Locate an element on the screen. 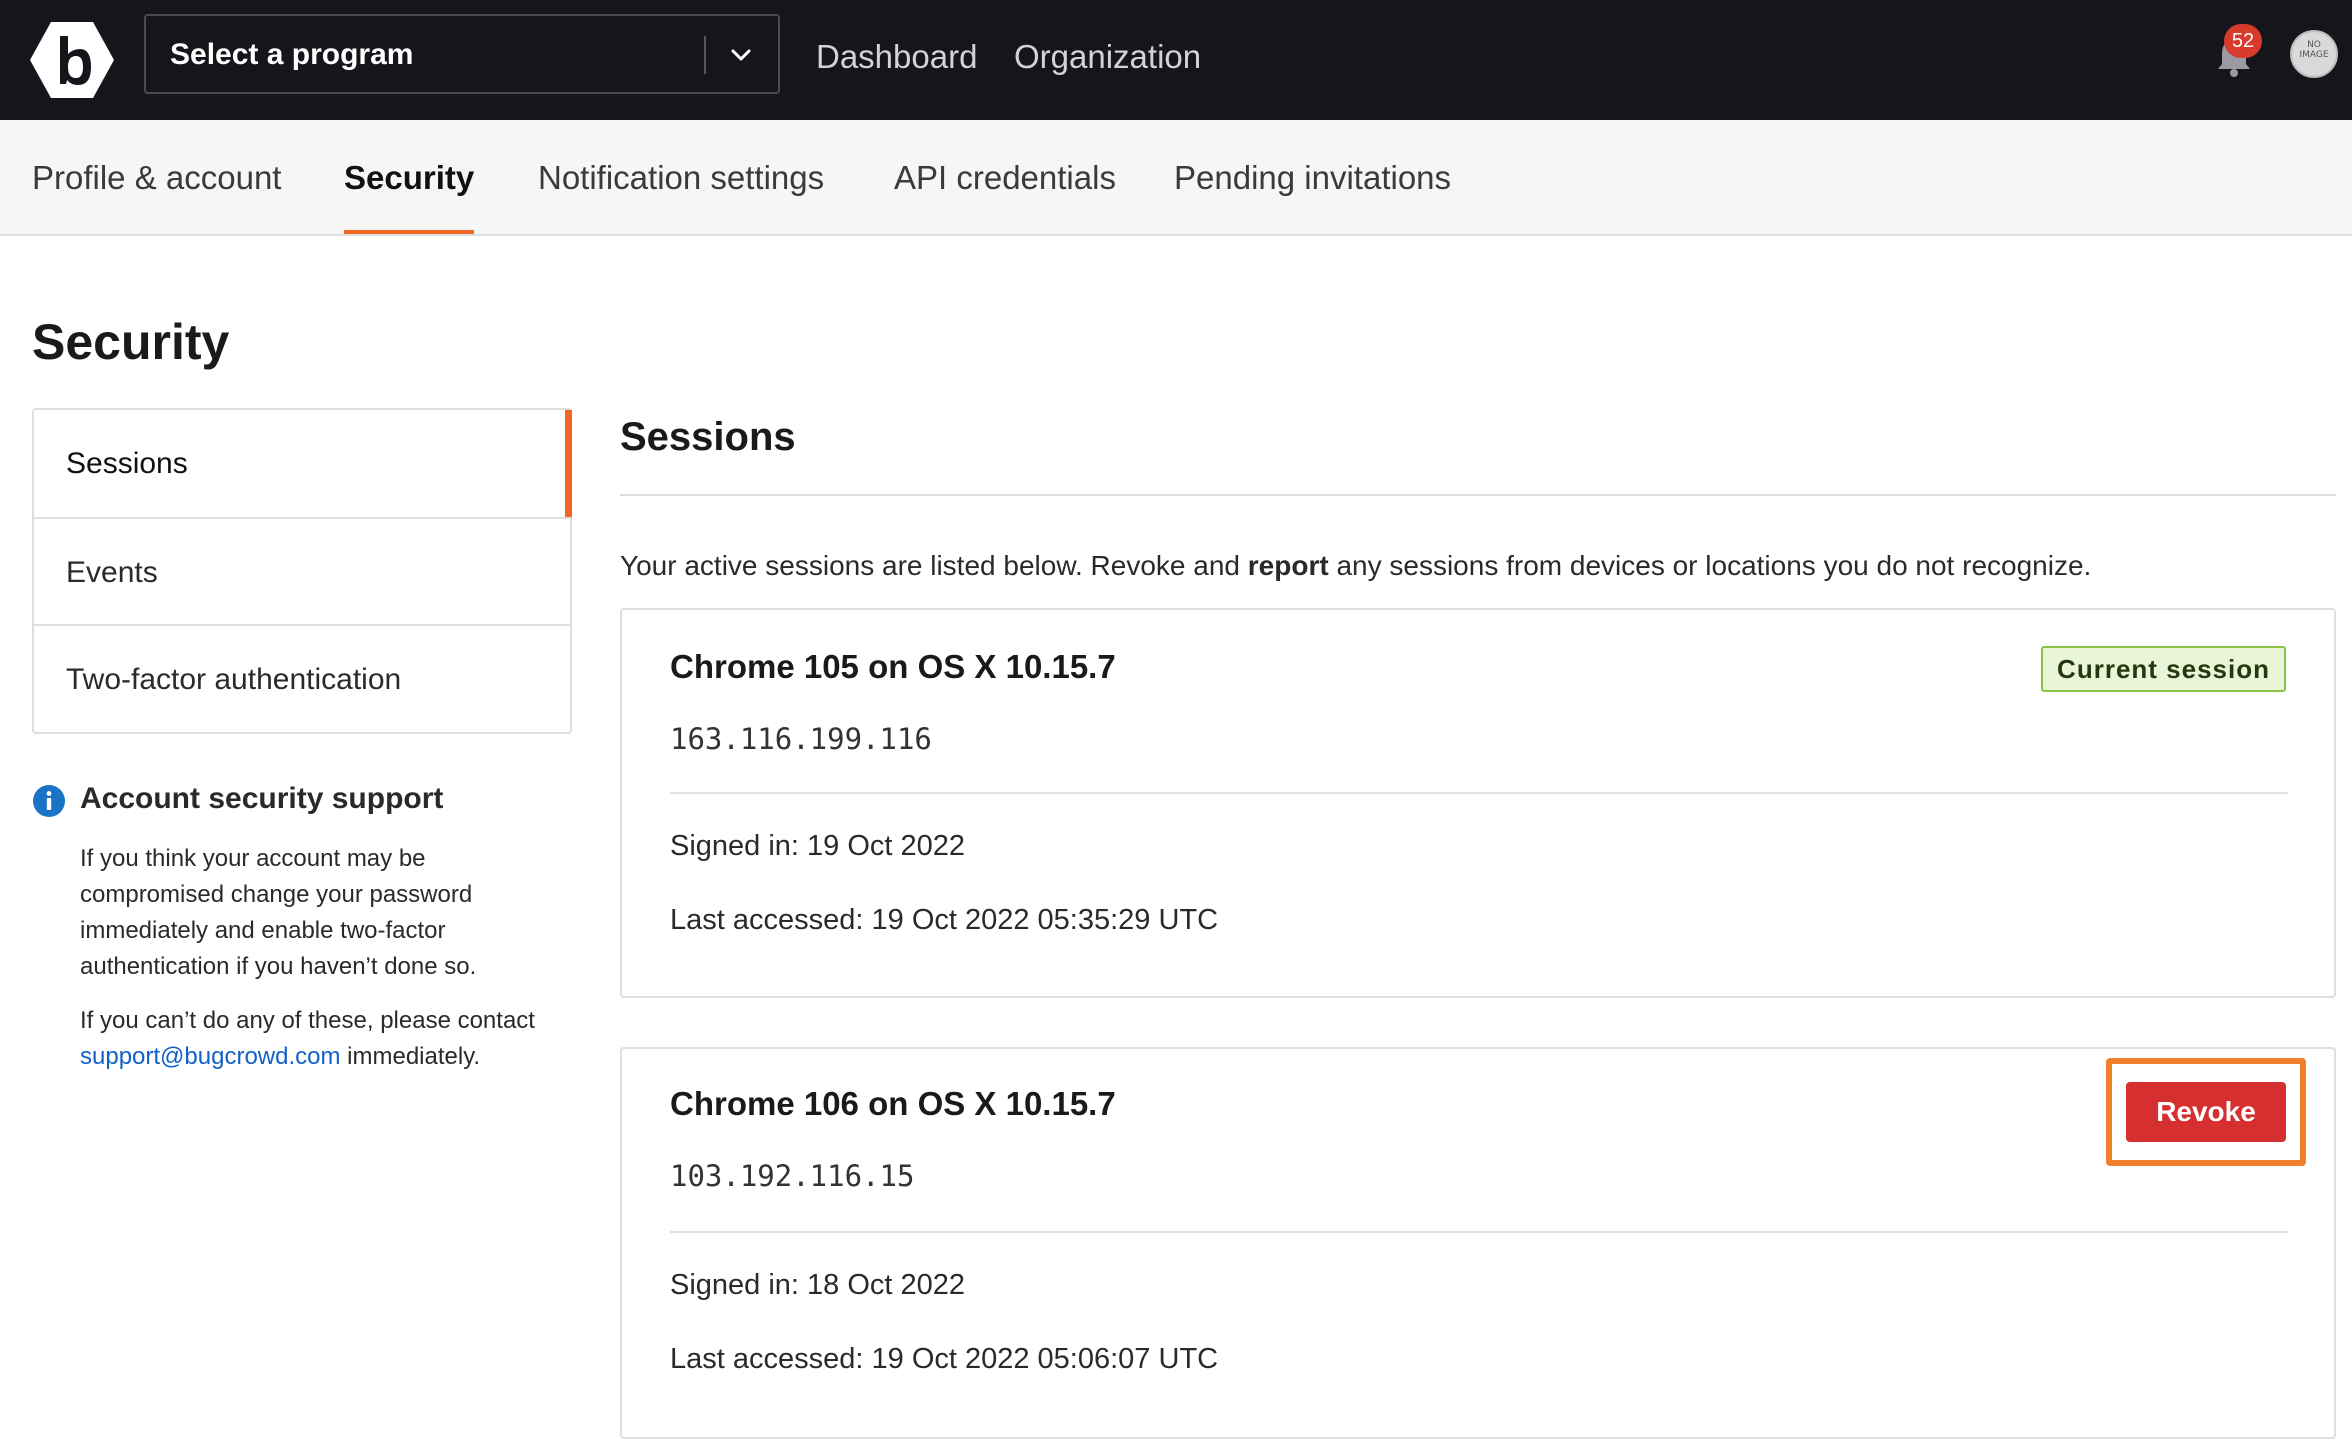 This screenshot has height=1452, width=2352. tab-pending-invitations: Pending invitations is located at coordinates (1312, 177).